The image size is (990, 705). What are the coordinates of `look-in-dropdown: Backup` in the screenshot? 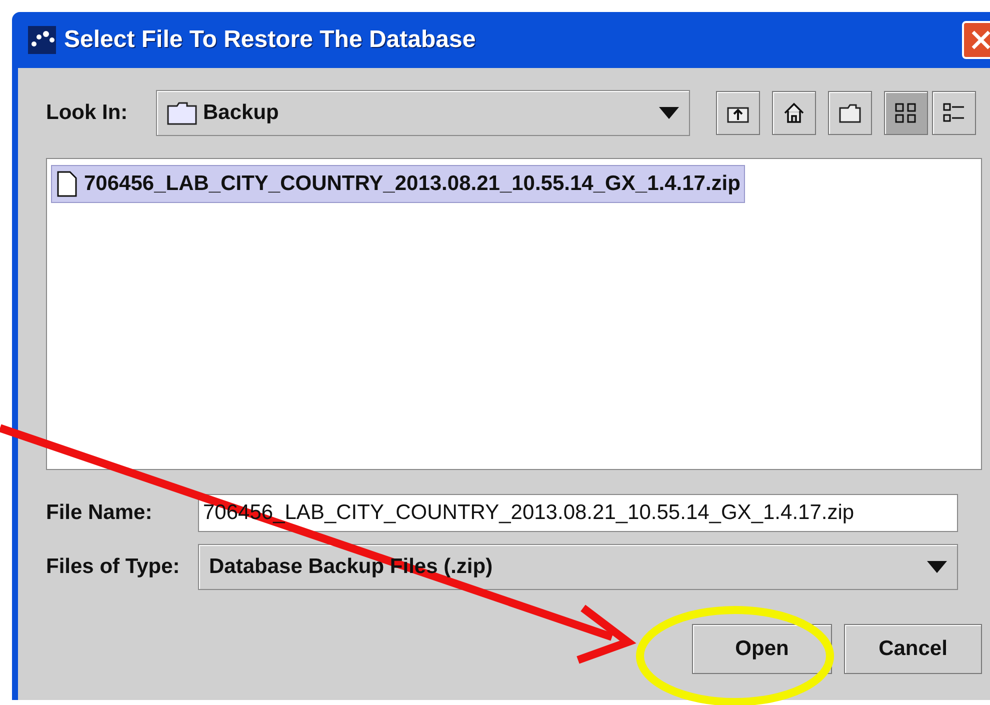 It's located at (423, 113).